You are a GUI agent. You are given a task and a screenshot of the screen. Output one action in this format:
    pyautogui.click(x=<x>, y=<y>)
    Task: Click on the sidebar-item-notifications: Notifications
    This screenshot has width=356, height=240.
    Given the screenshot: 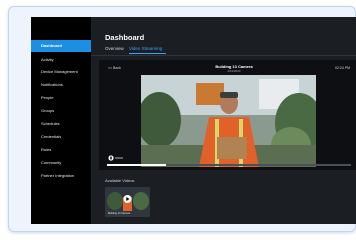 What is the action you would take?
    pyautogui.click(x=61, y=85)
    